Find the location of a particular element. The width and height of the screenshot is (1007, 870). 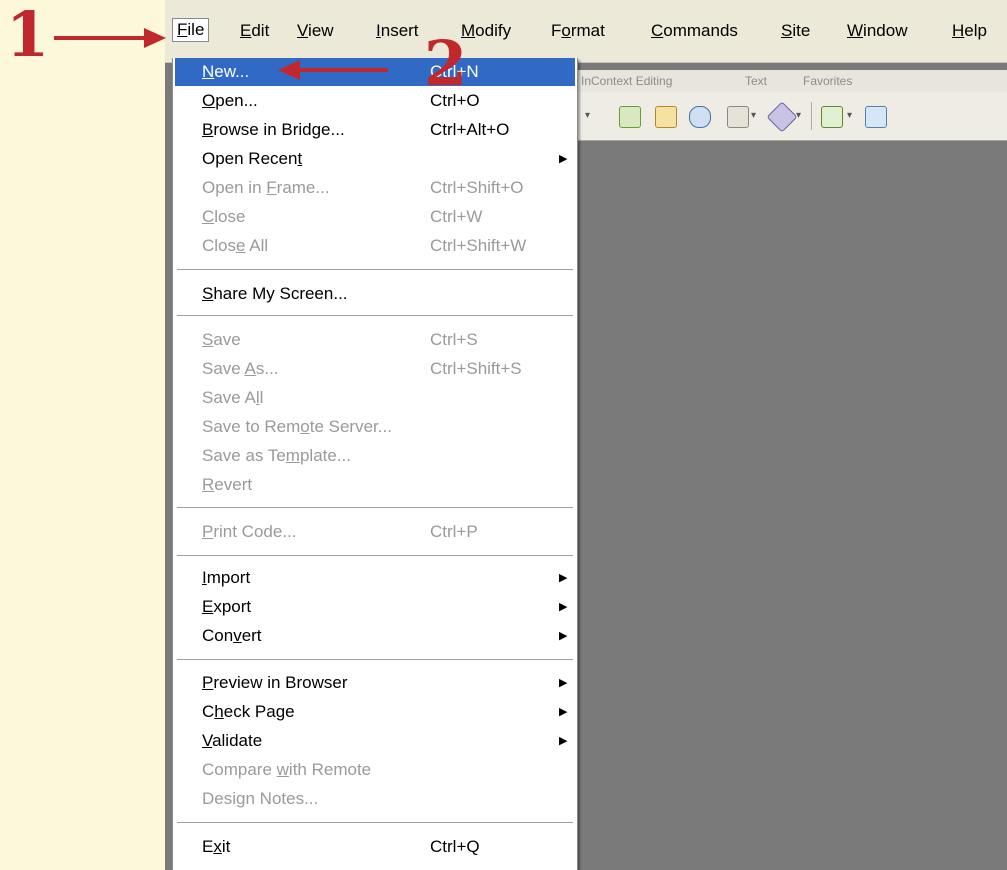

menu-insert: Insert is located at coordinates (397, 31).